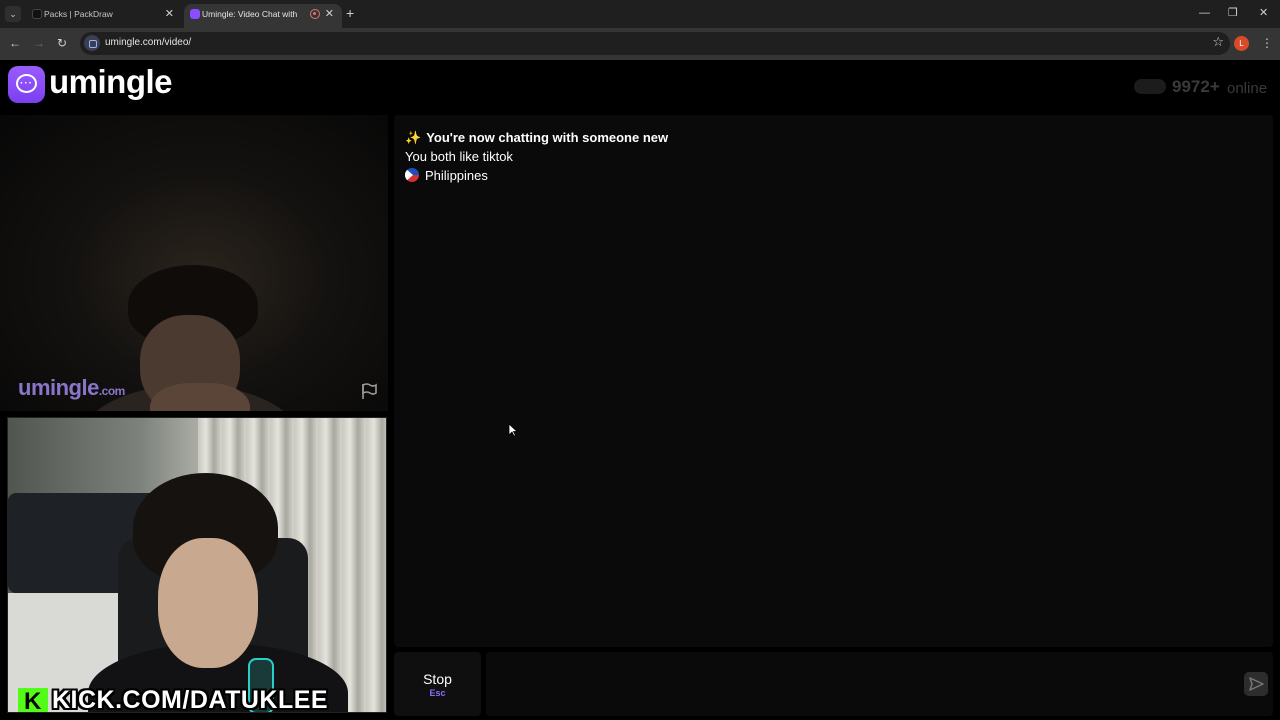 This screenshot has height=720, width=1280. Describe the element at coordinates (413, 137) in the screenshot. I see `sparkles-icon: ✨` at that location.